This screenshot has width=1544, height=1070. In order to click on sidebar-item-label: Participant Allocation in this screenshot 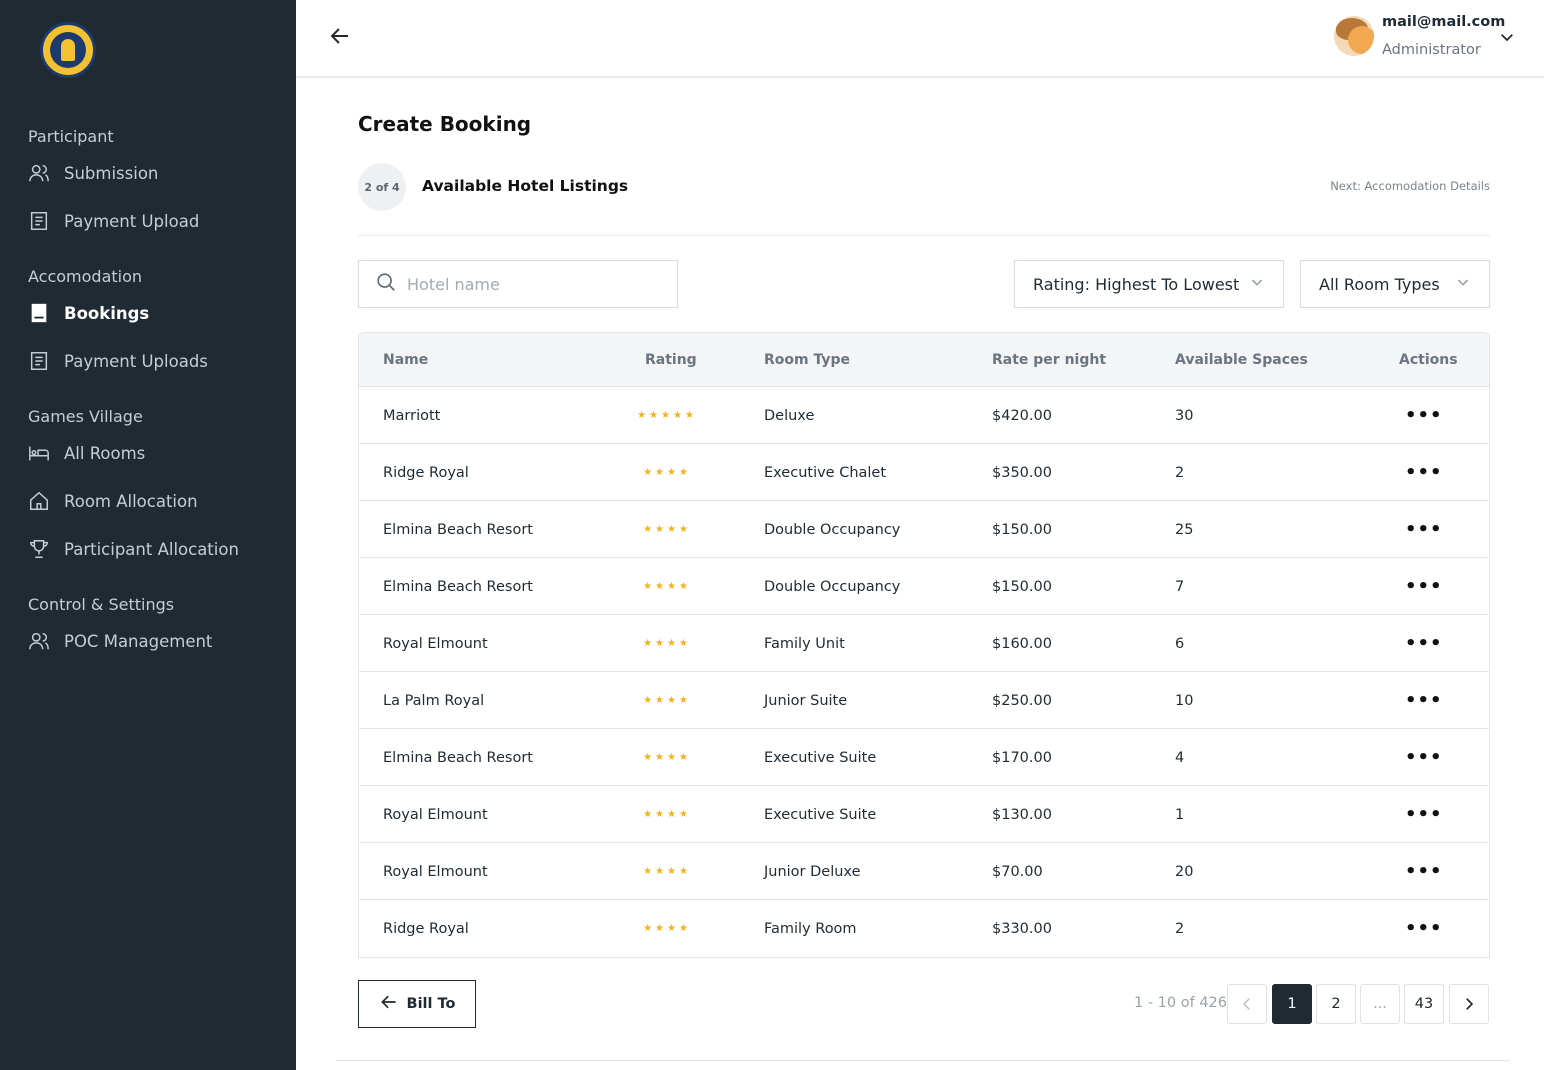, I will do `click(151, 549)`.